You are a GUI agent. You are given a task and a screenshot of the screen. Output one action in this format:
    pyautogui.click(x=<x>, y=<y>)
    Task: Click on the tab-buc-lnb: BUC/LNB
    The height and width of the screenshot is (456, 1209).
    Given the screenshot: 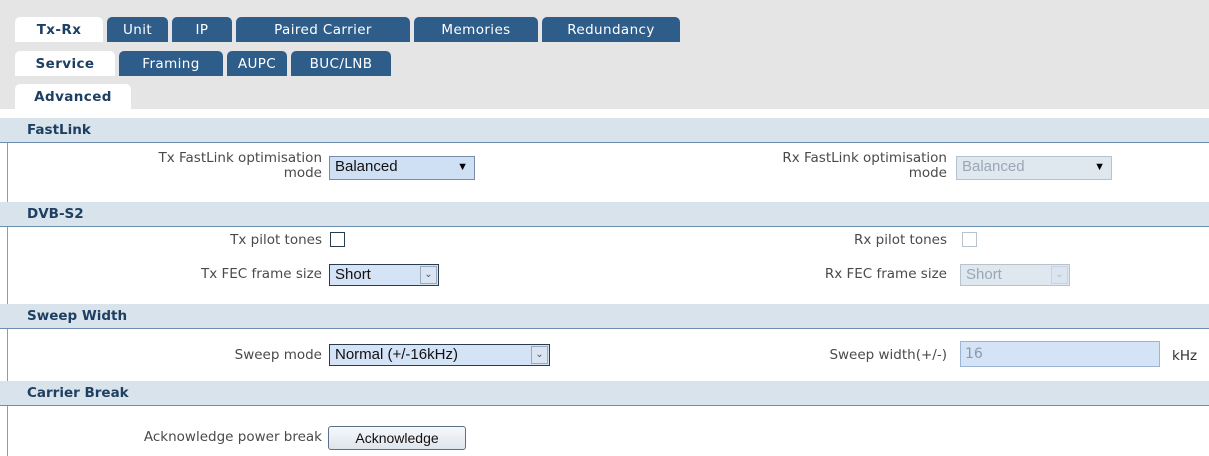 What is the action you would take?
    pyautogui.click(x=341, y=63)
    